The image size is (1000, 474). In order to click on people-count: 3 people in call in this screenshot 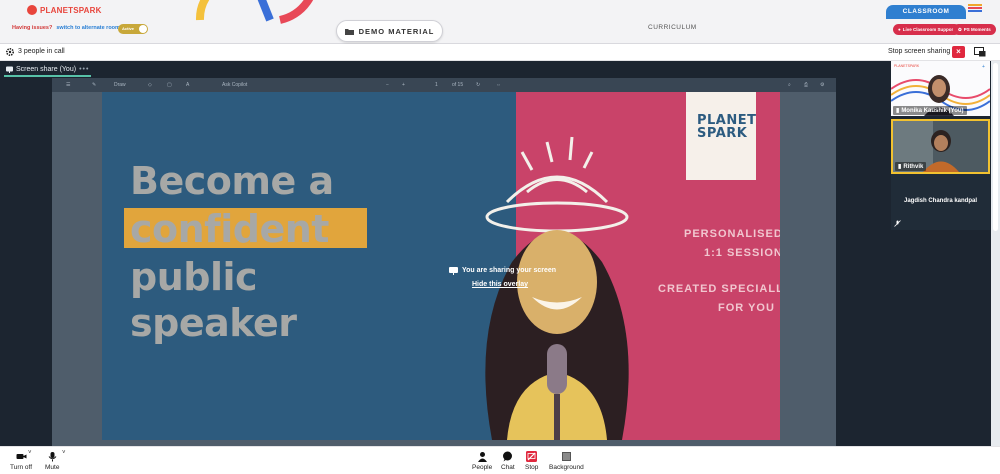, I will do `click(41, 51)`.